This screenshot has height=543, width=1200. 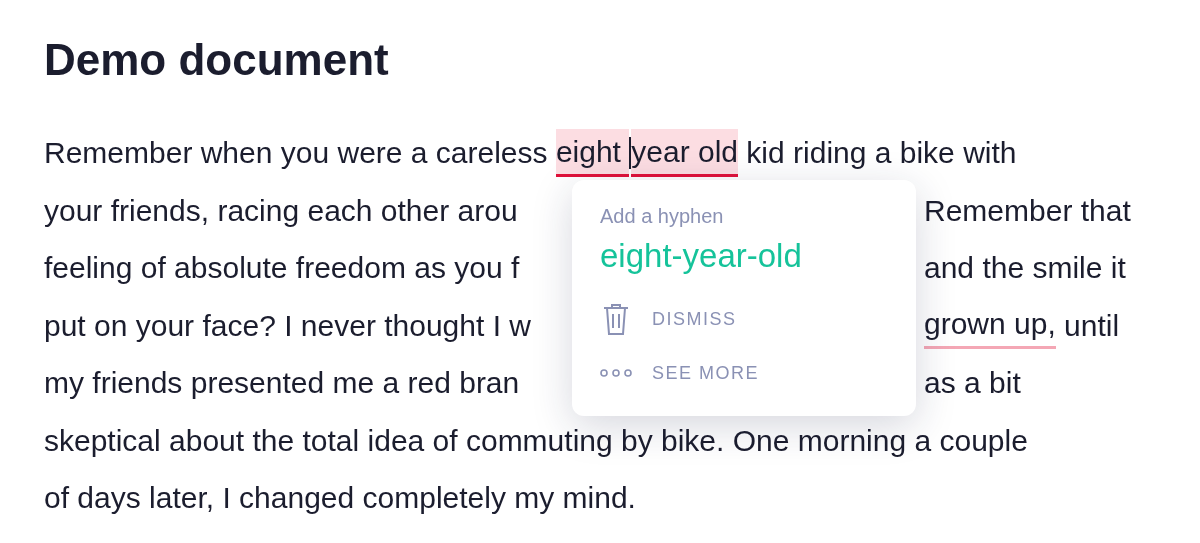 What do you see at coordinates (592, 152) in the screenshot?
I see `flagged-text: eight` at bounding box center [592, 152].